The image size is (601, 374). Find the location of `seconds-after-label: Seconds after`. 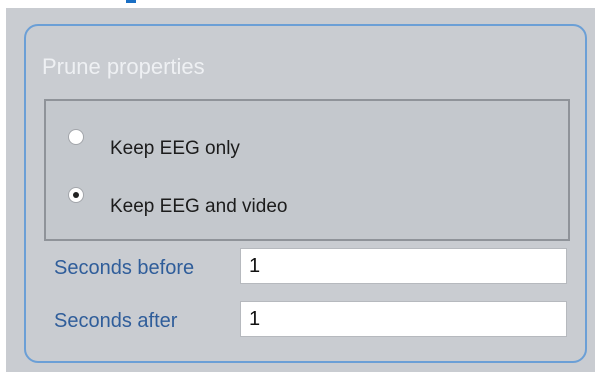

seconds-after-label: Seconds after is located at coordinates (116, 321).